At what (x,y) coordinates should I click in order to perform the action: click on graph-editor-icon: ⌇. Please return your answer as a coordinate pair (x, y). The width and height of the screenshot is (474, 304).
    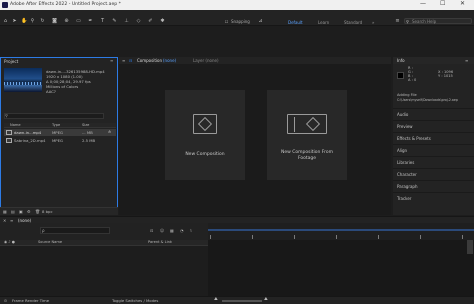
    Looking at the image, I should click on (191, 231).